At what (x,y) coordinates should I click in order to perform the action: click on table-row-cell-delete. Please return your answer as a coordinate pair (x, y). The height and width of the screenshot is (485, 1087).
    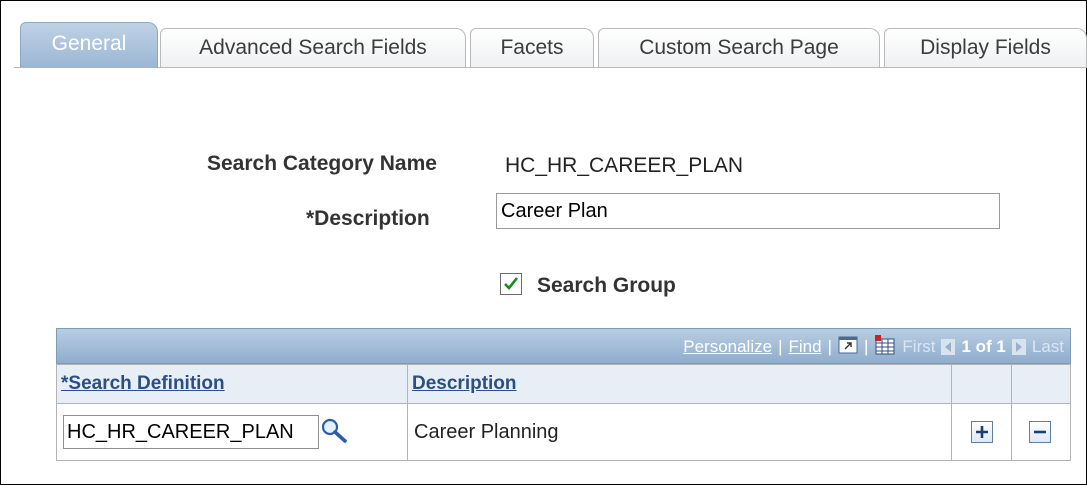
    Looking at the image, I should click on (1041, 432).